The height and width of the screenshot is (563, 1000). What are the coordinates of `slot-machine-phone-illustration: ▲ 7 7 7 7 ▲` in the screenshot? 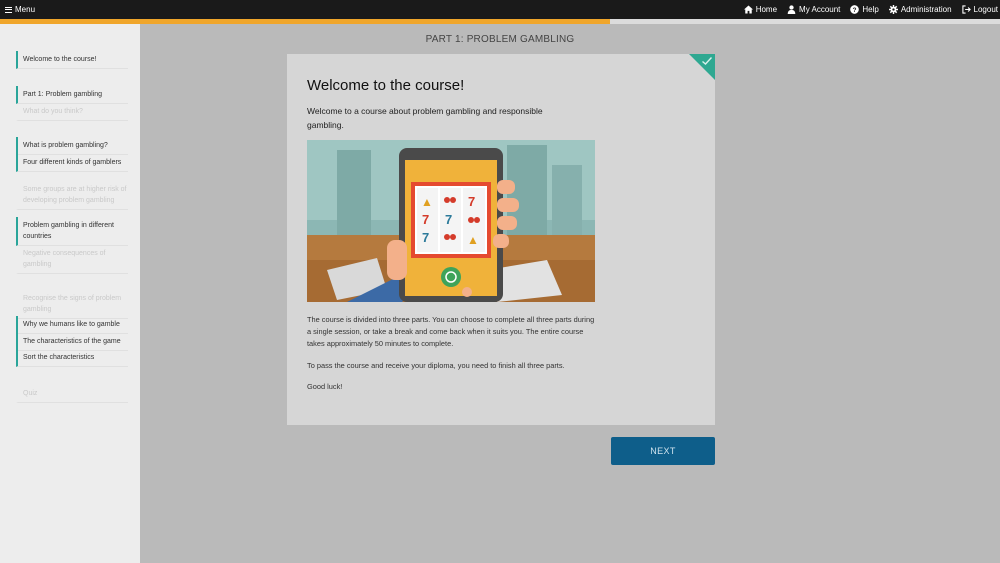 It's located at (451, 221).